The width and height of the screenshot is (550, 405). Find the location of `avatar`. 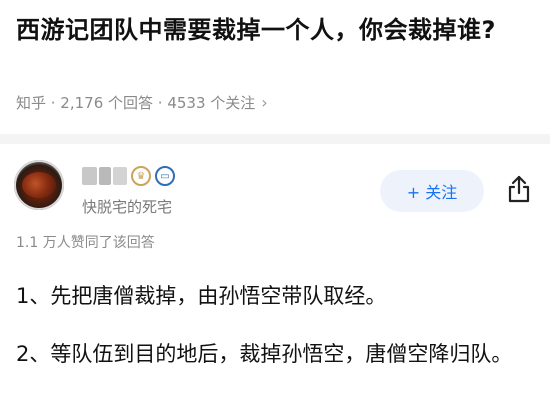

avatar is located at coordinates (39, 185).